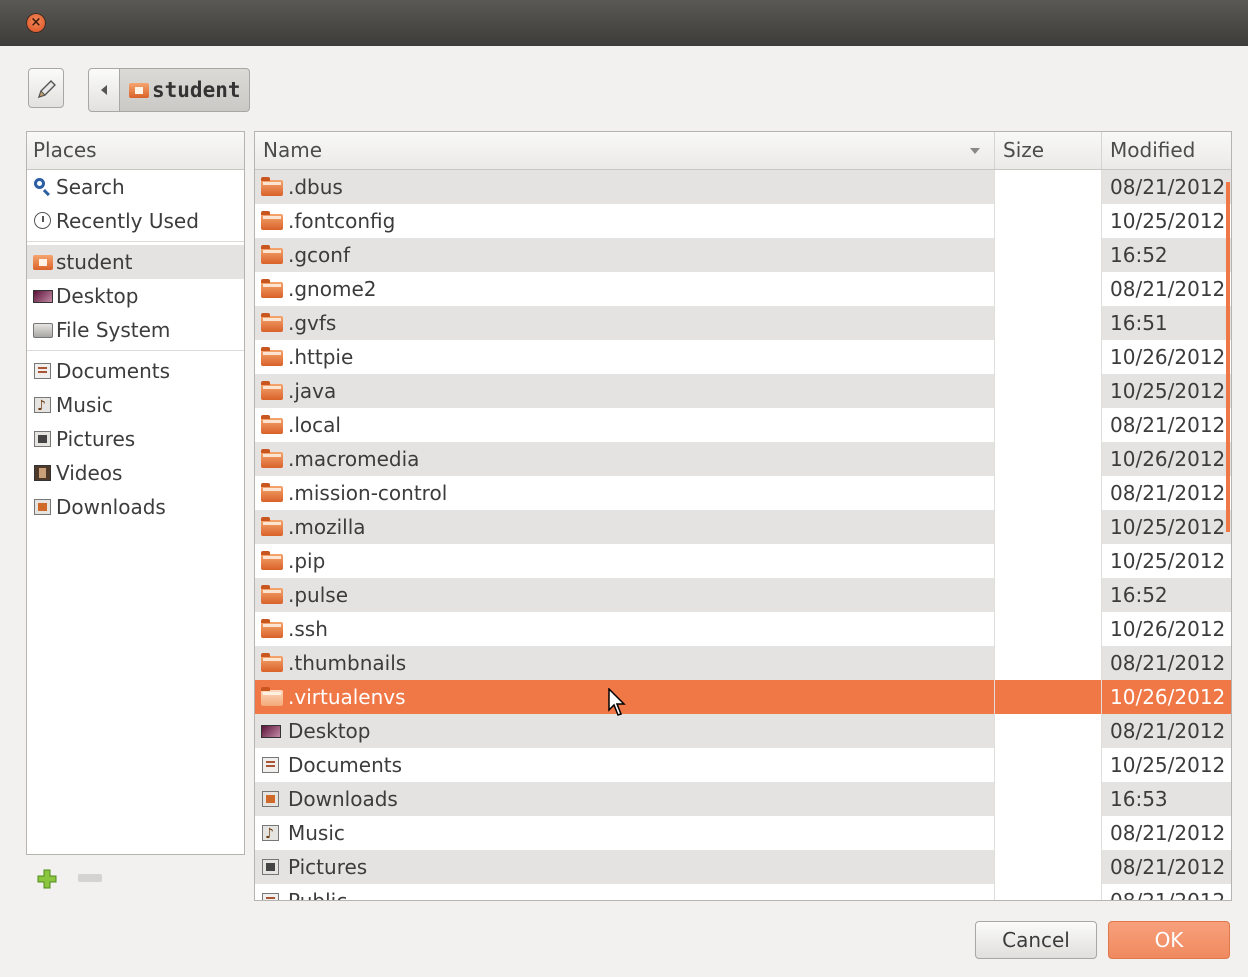 The height and width of the screenshot is (977, 1248). I want to click on sidebar-item-pictures: Pictures, so click(135, 439).